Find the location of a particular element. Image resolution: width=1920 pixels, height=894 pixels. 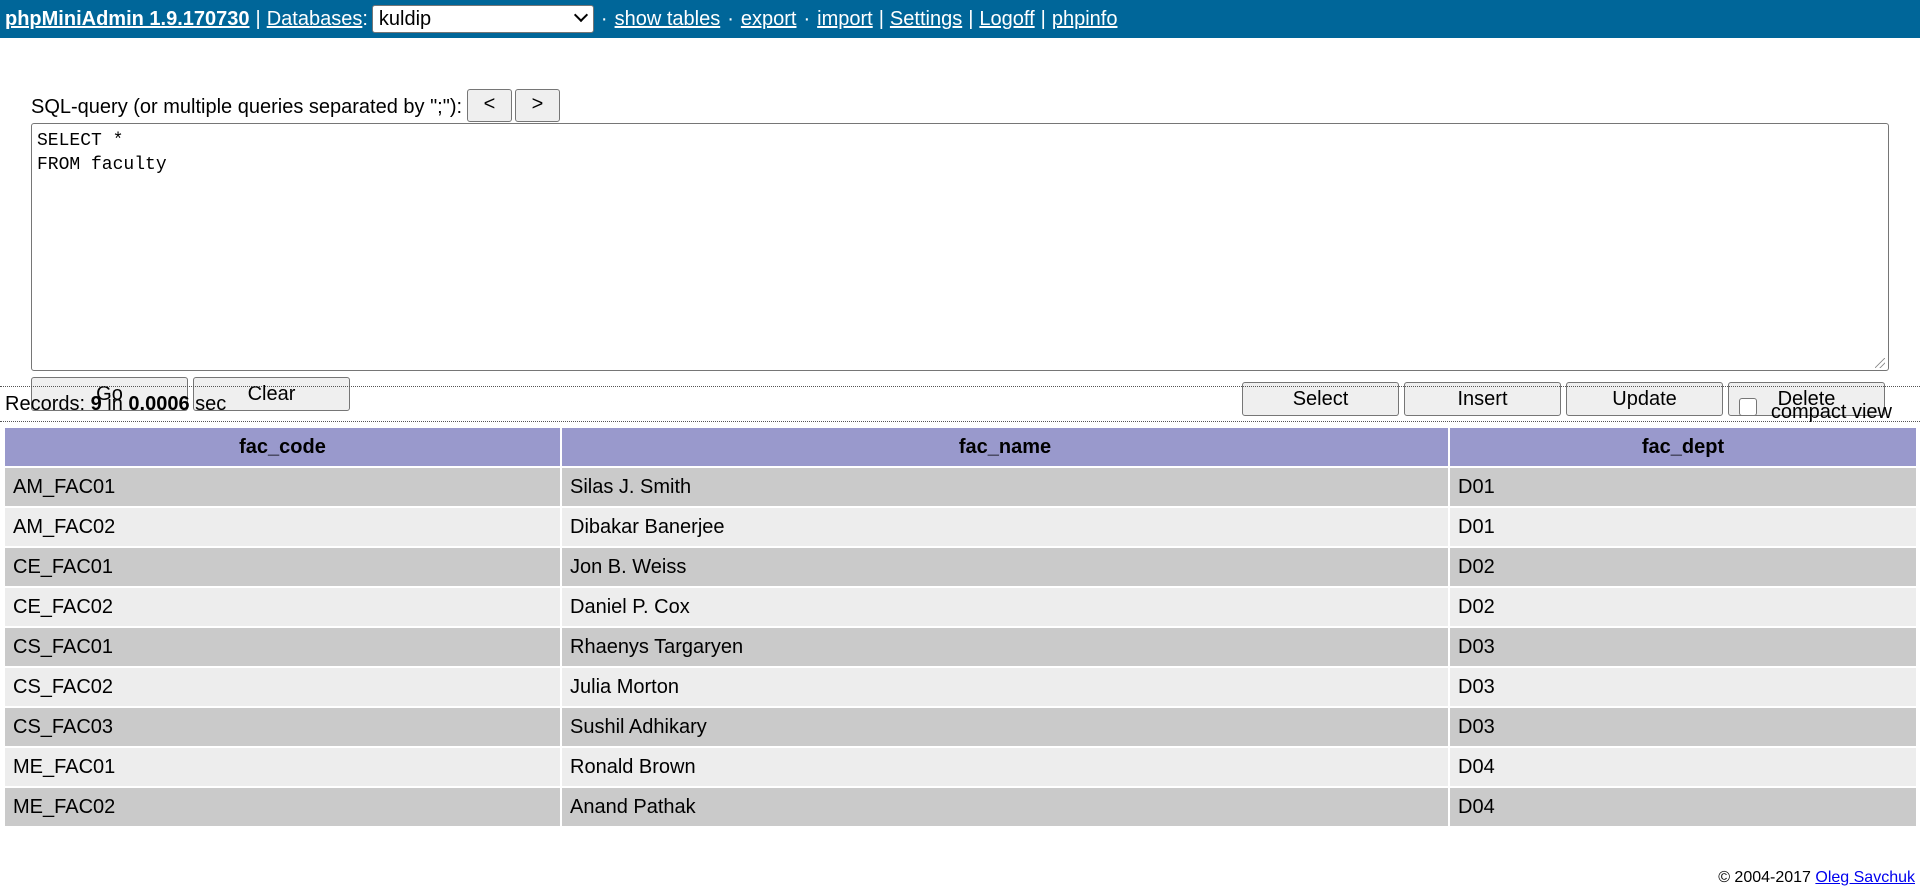

insert-button: Insert is located at coordinates (1482, 399).